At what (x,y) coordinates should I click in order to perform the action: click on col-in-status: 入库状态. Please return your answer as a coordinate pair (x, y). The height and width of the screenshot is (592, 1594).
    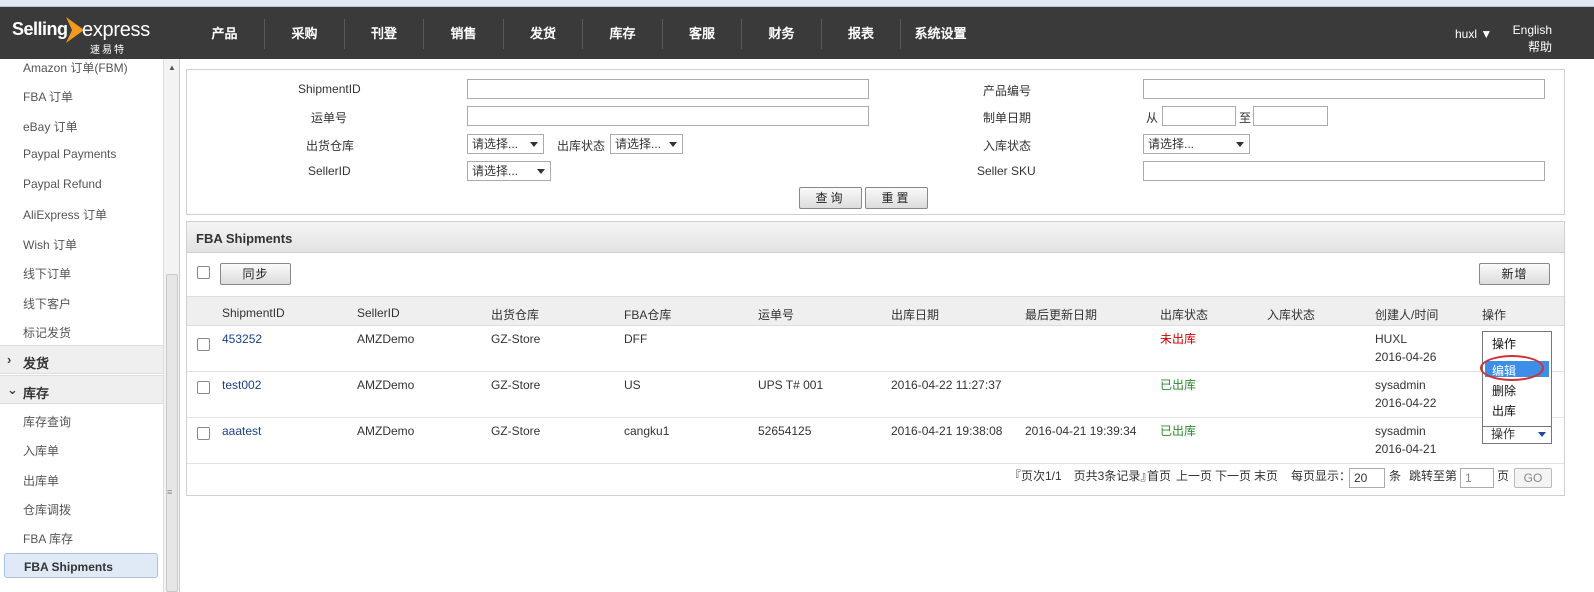
    Looking at the image, I should click on (1291, 314).